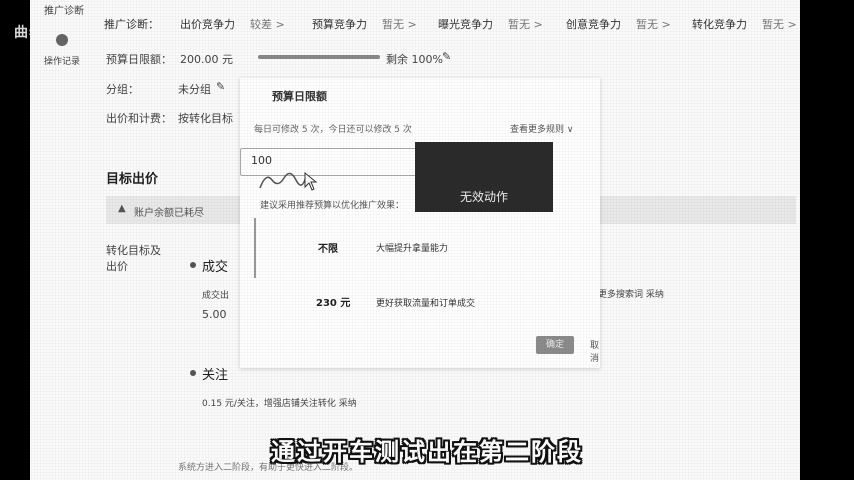 The image size is (854, 480). Describe the element at coordinates (64, 9) in the screenshot. I see `diagnosis-tab: 推广诊断` at that location.